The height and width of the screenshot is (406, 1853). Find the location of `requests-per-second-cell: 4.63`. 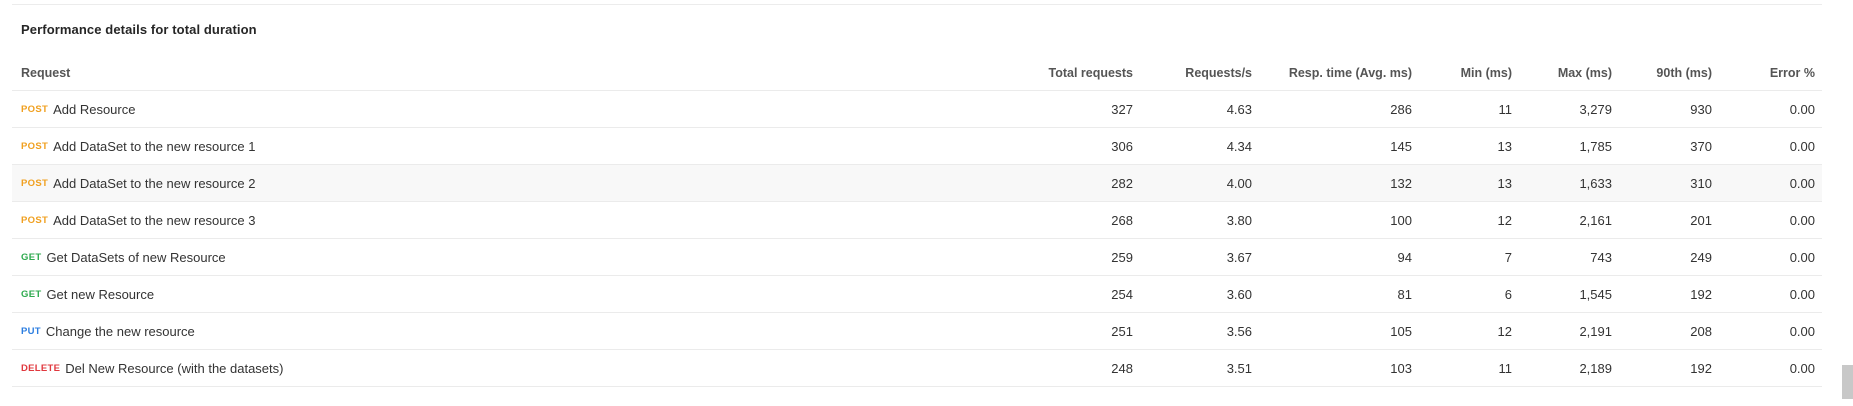

requests-per-second-cell: 4.63 is located at coordinates (1239, 109).